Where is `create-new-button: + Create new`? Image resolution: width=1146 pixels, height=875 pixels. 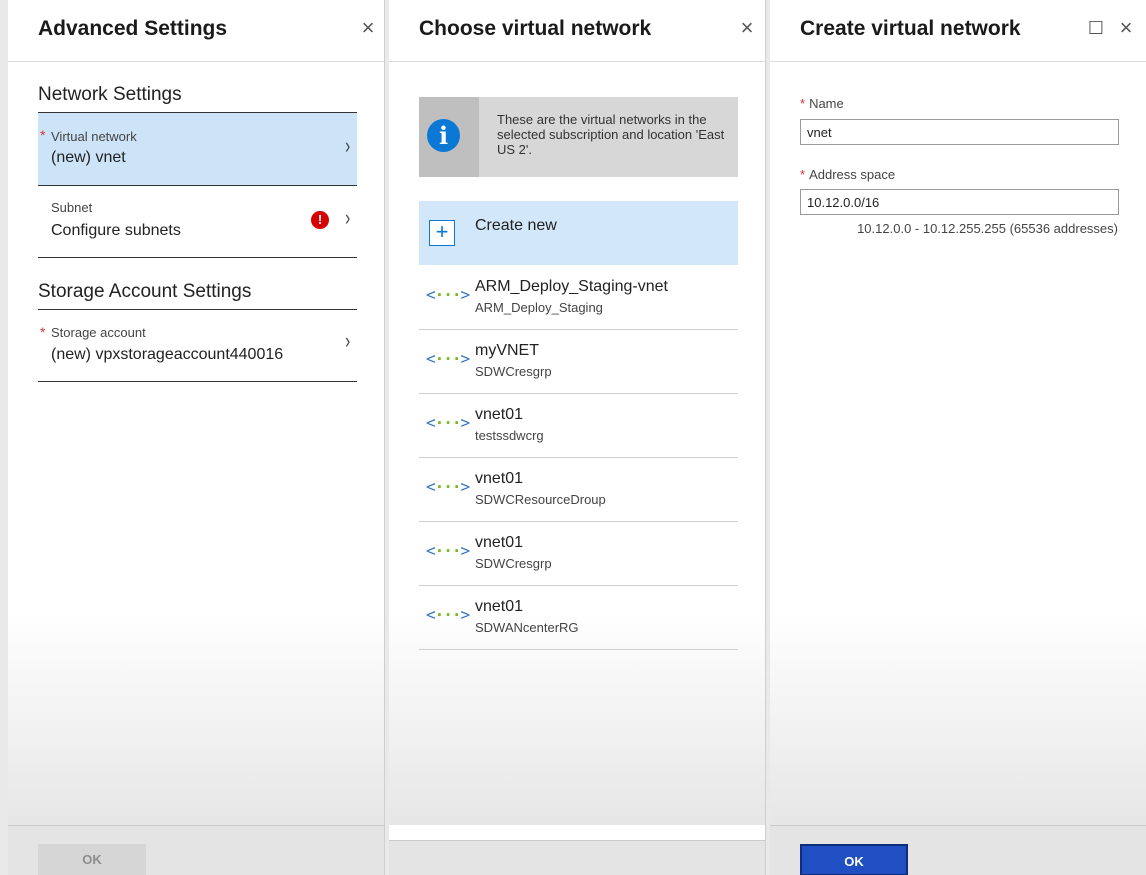
create-new-button: + Create new is located at coordinates (578, 233).